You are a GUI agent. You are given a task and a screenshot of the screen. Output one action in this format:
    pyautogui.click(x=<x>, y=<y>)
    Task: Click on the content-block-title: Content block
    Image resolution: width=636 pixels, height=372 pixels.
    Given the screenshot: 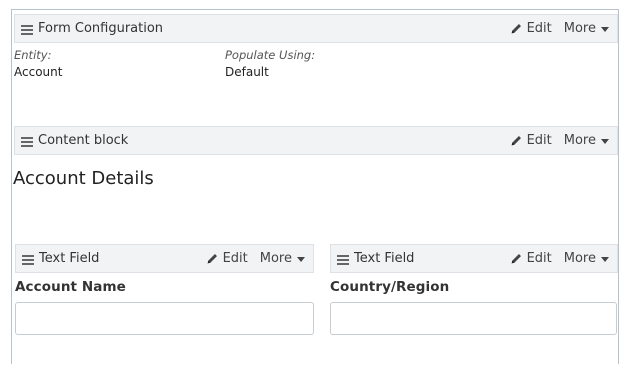 What is the action you would take?
    pyautogui.click(x=83, y=140)
    